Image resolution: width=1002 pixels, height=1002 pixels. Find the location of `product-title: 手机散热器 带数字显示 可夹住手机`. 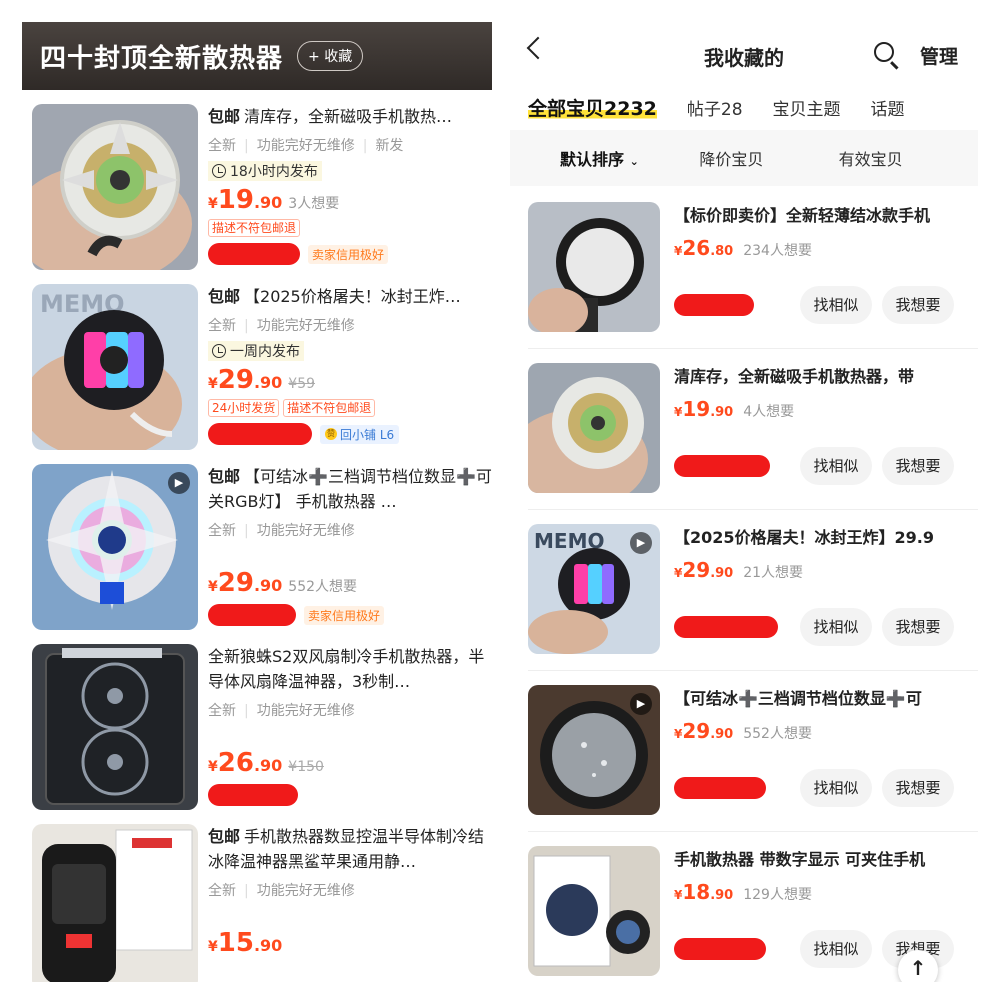

product-title: 手机散热器 带数字显示 可夹住手机 is located at coordinates (819, 858).